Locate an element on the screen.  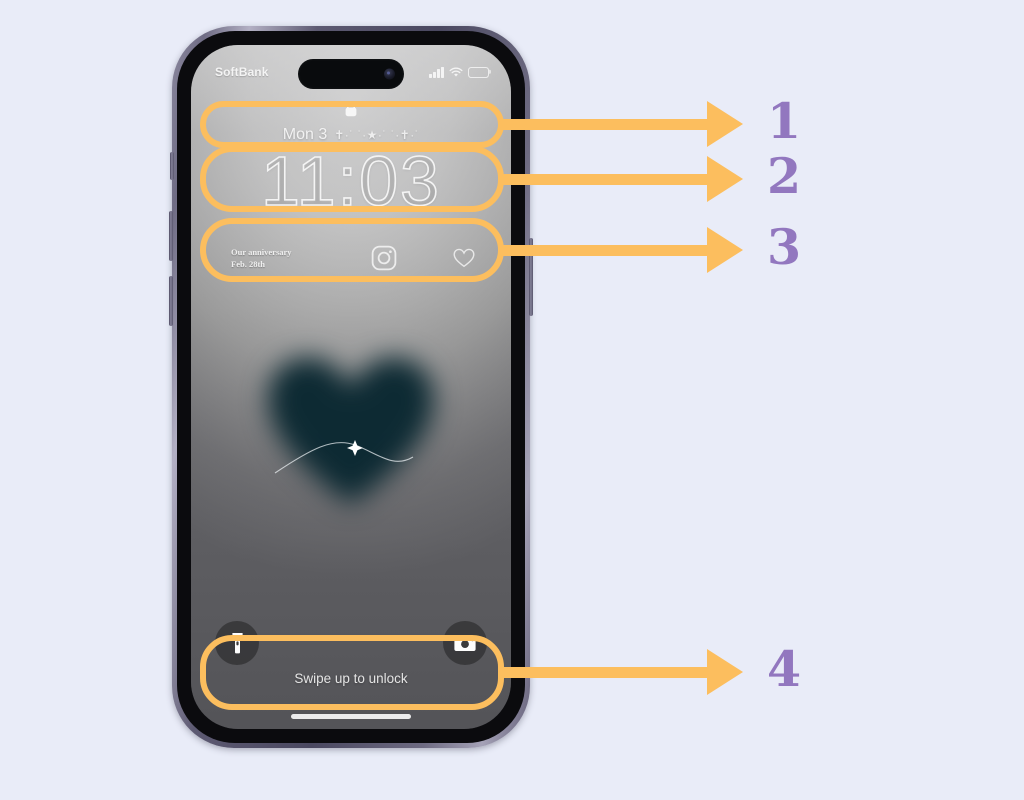
heart-shape-icon is located at coordinates (351, 431).